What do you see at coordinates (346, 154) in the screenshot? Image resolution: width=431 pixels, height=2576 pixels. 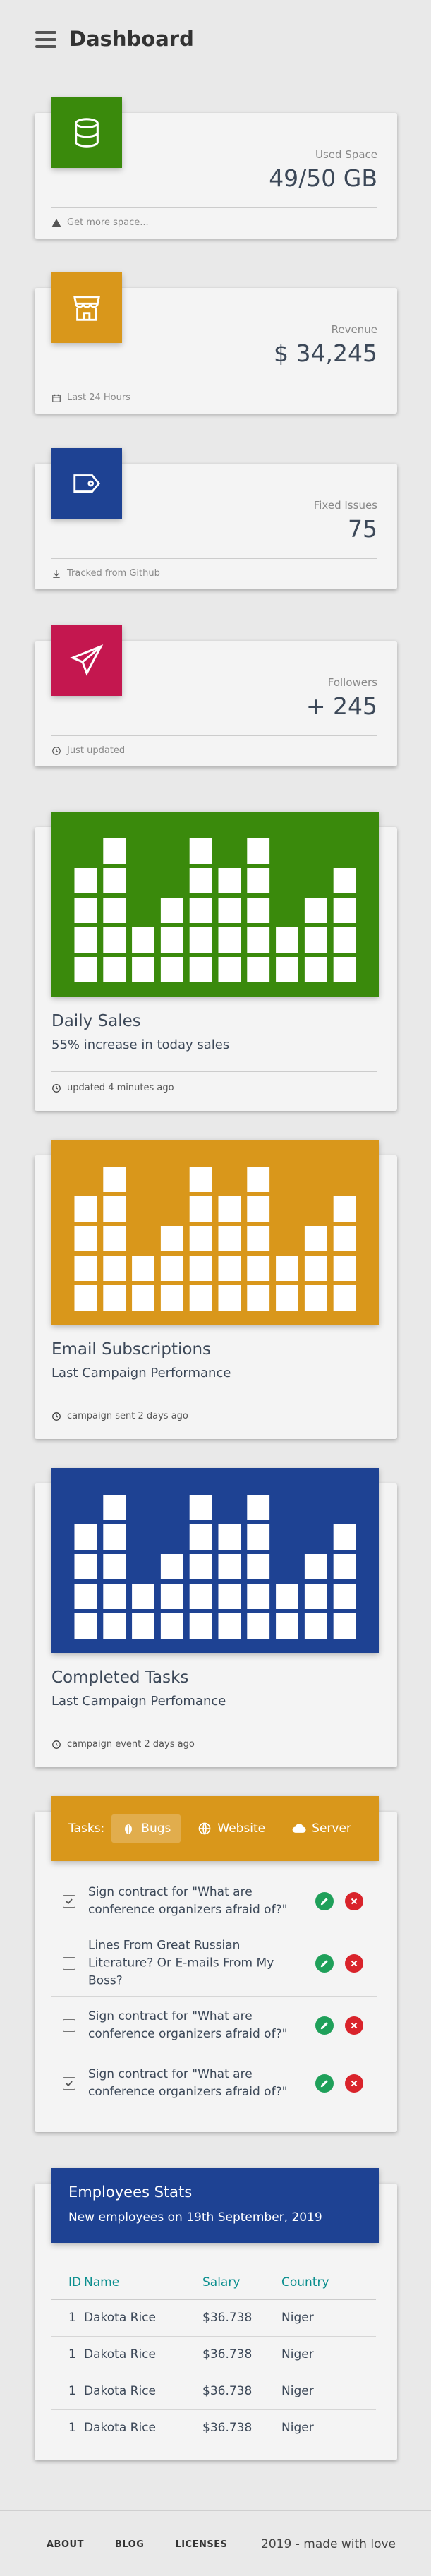 I see `stat-label: Used Space` at bounding box center [346, 154].